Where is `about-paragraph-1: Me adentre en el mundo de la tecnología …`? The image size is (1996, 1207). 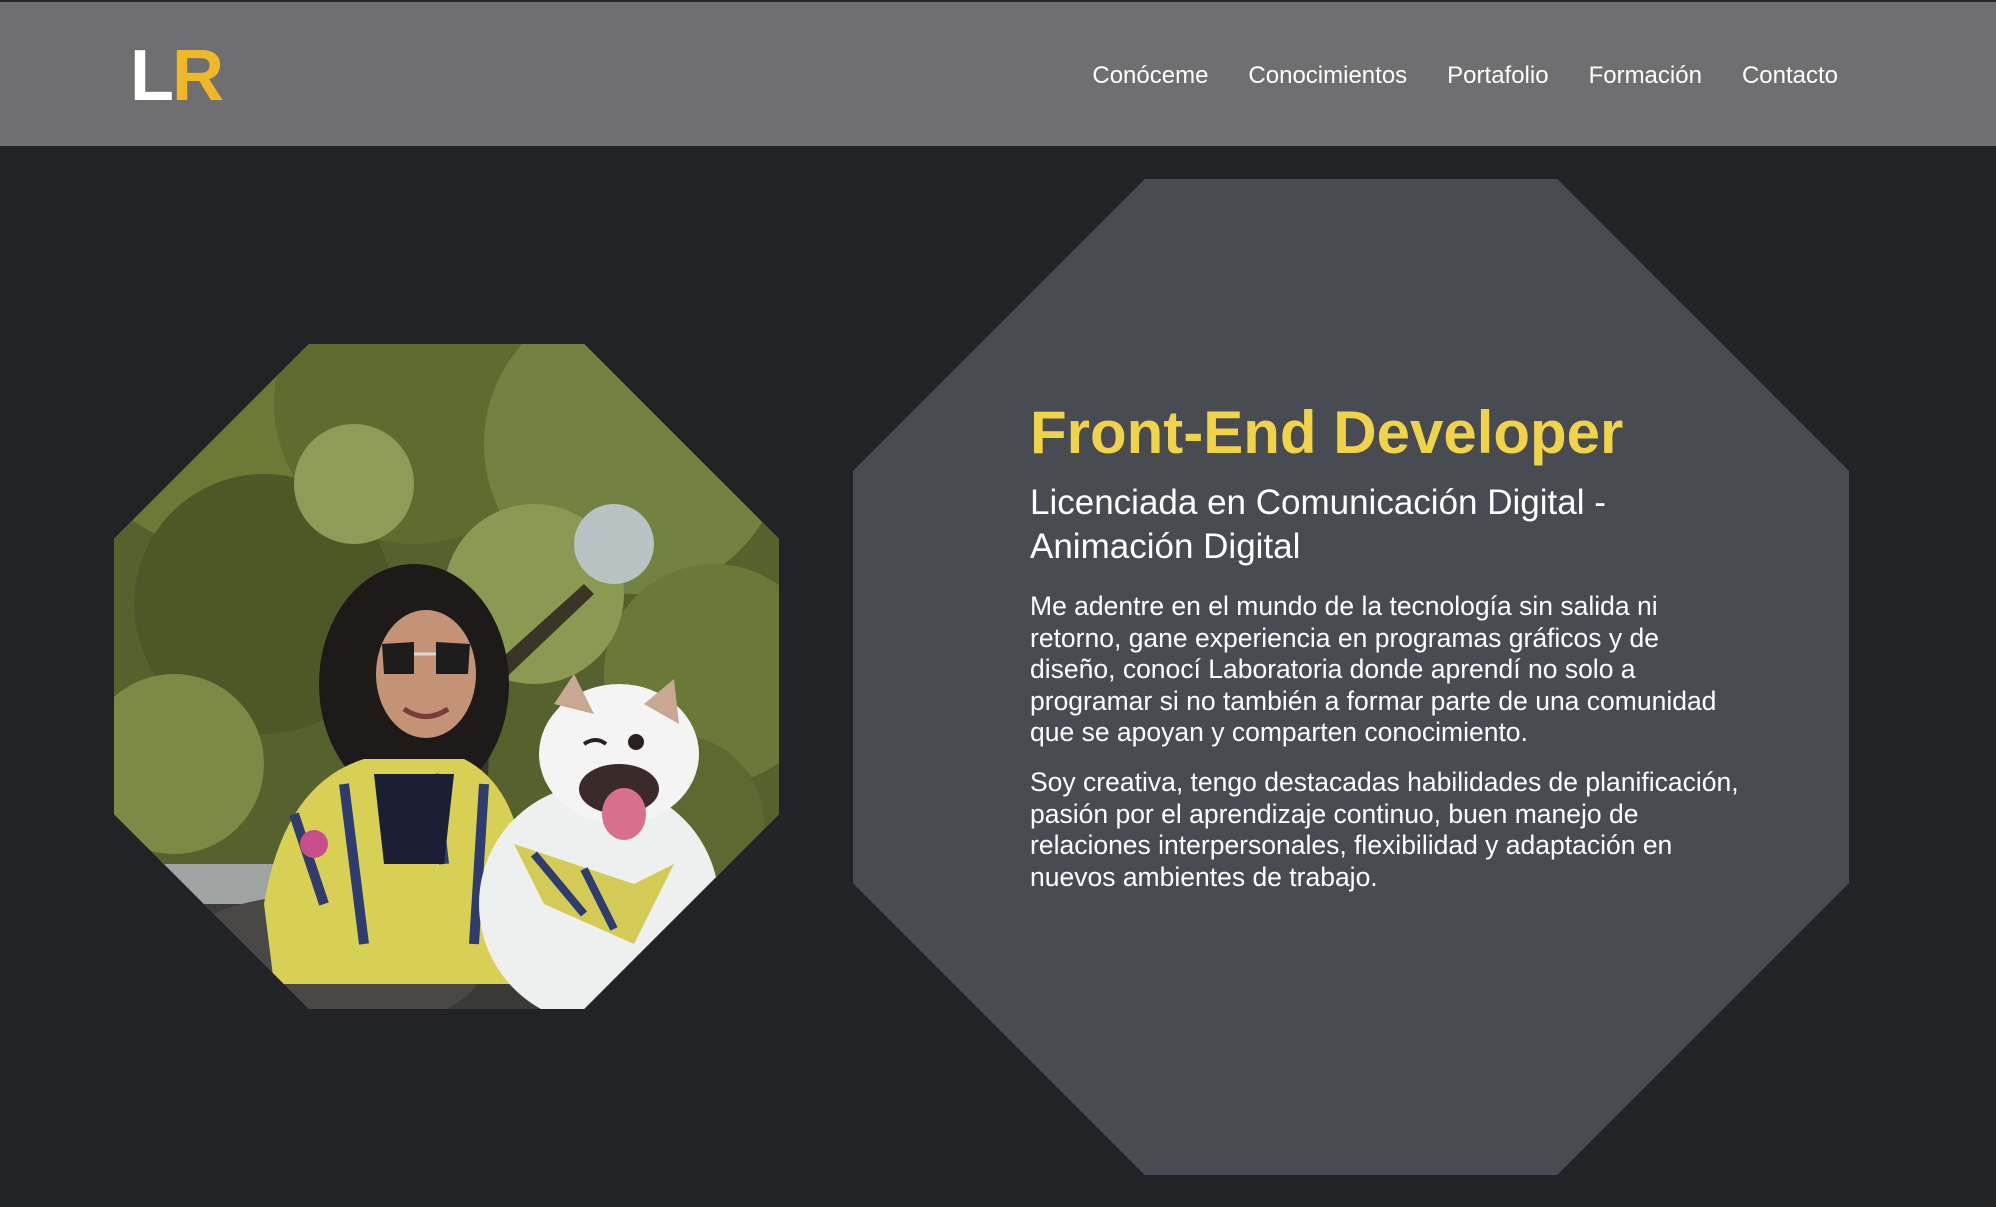 about-paragraph-1: Me adentre en el mundo de la tecnología … is located at coordinates (1373, 669).